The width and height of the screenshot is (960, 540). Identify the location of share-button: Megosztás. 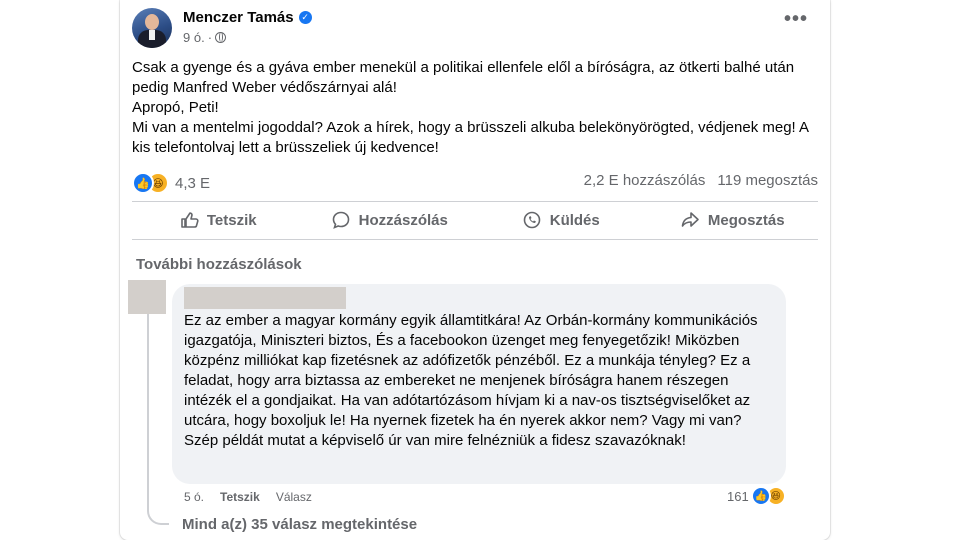
(733, 220).